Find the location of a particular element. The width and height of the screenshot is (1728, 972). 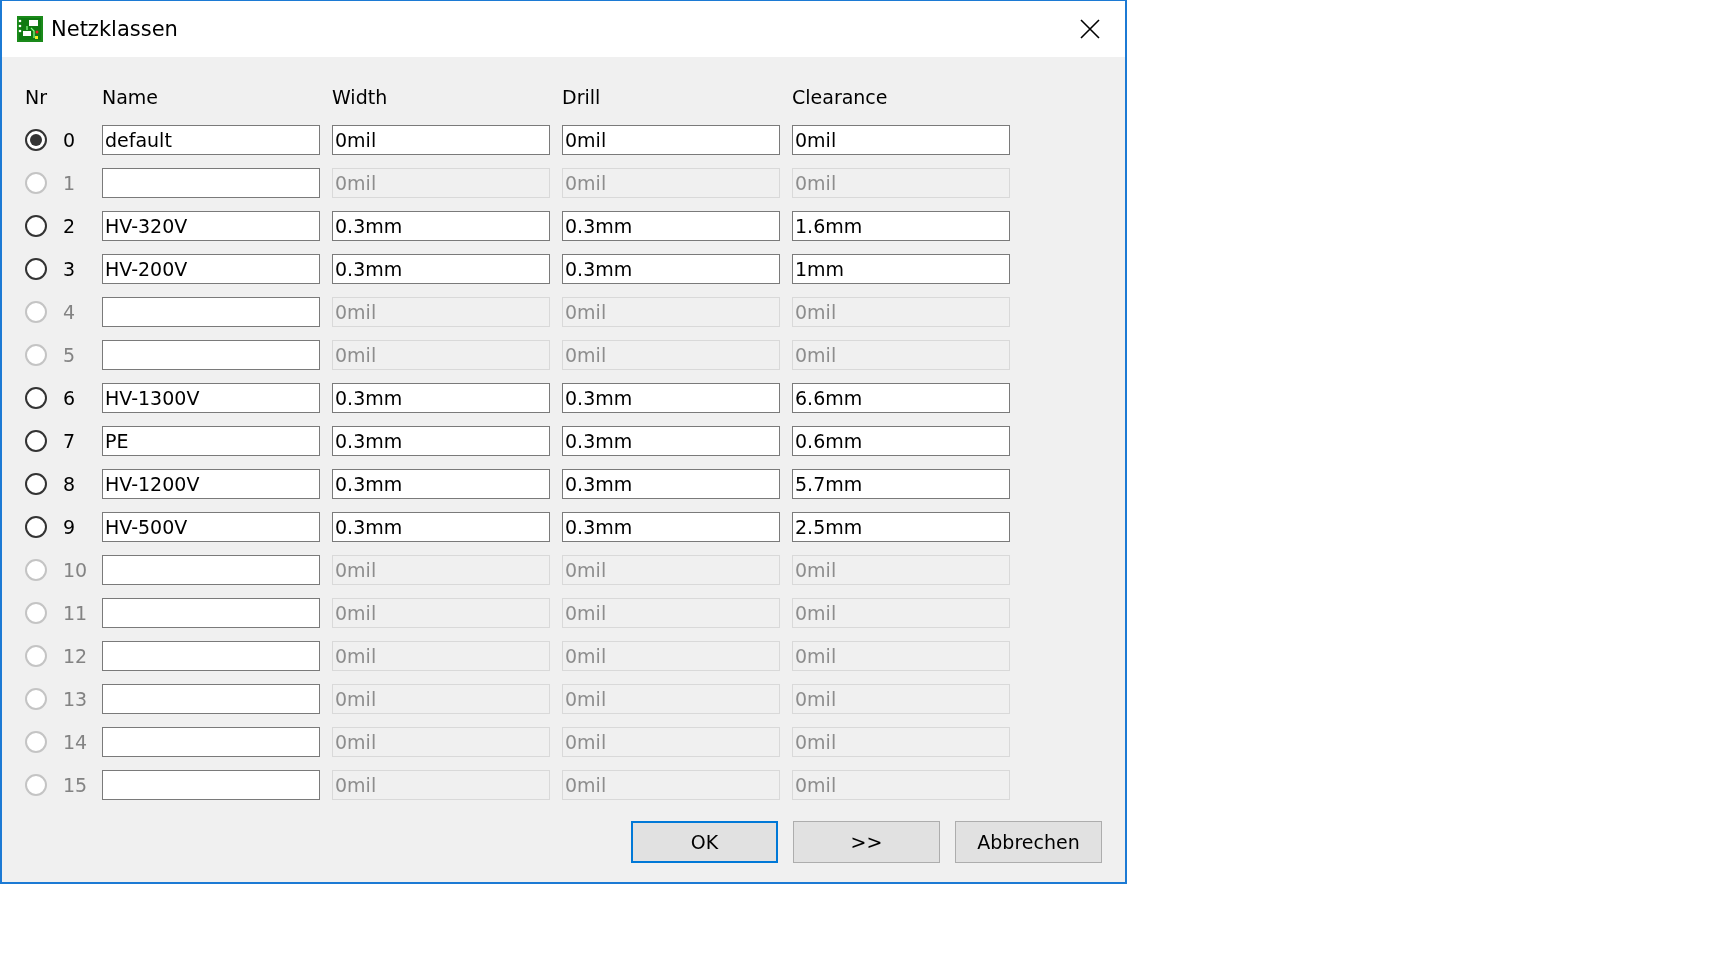

name-field: default is located at coordinates (211, 139).